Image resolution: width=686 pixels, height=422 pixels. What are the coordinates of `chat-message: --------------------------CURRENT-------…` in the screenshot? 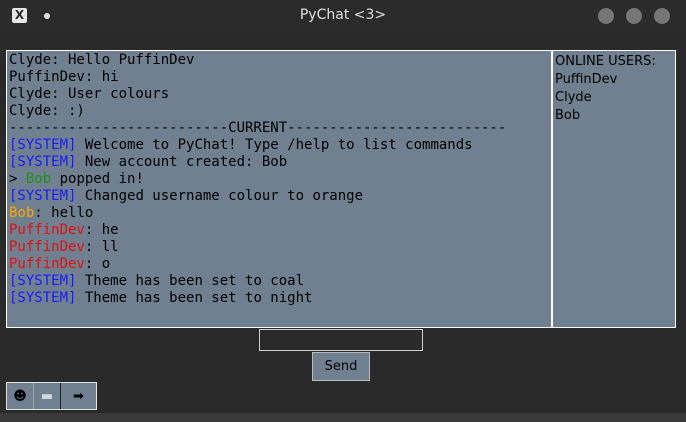 It's located at (280, 128).